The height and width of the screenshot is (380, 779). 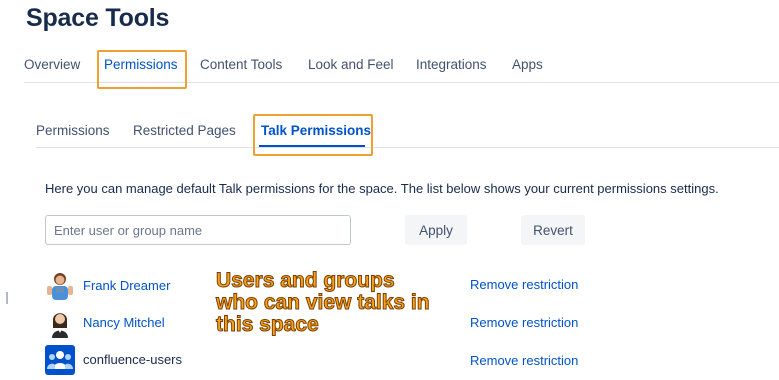 I want to click on tab-content-tools: Content Tools, so click(x=241, y=64).